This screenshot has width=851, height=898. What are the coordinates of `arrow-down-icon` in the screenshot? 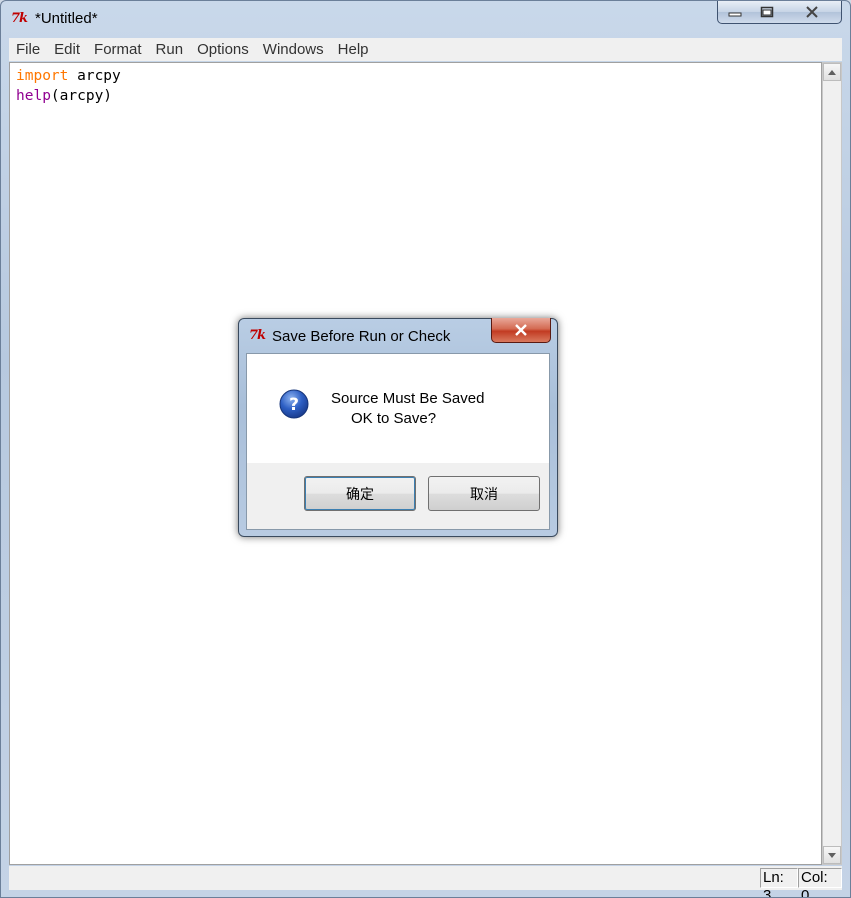 It's located at (832, 855).